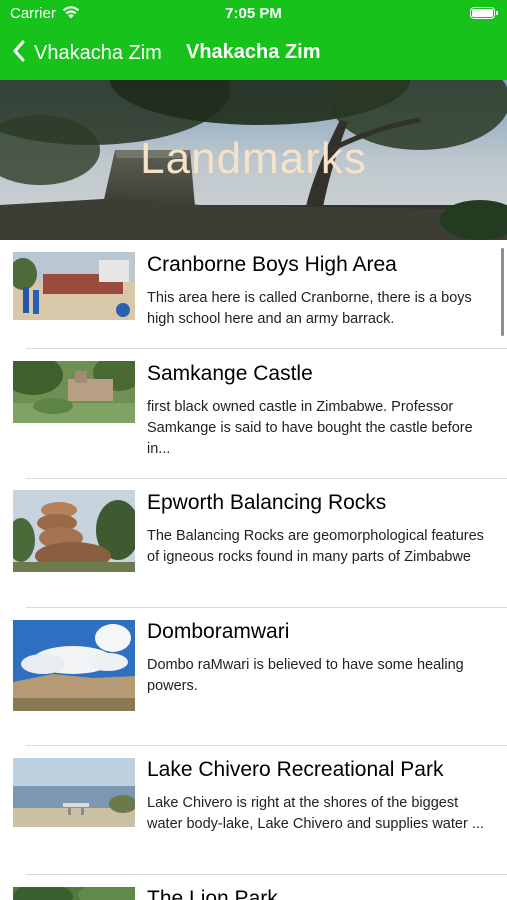  I want to click on clock: 7:05 PM, so click(253, 13).